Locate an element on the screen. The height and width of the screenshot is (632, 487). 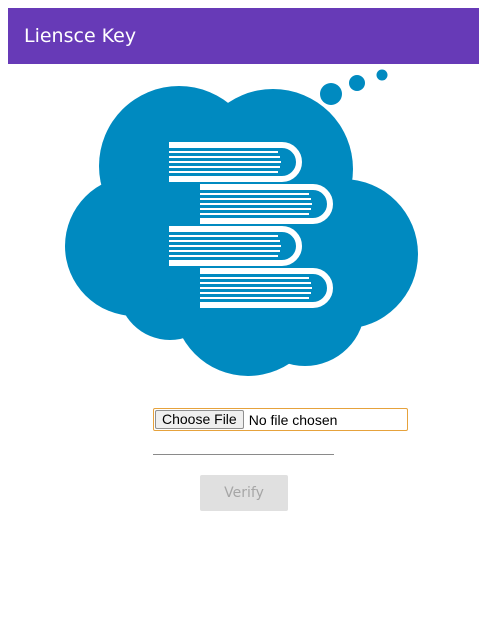
file-upload-field: Choose File No file chosen is located at coordinates (280, 419).